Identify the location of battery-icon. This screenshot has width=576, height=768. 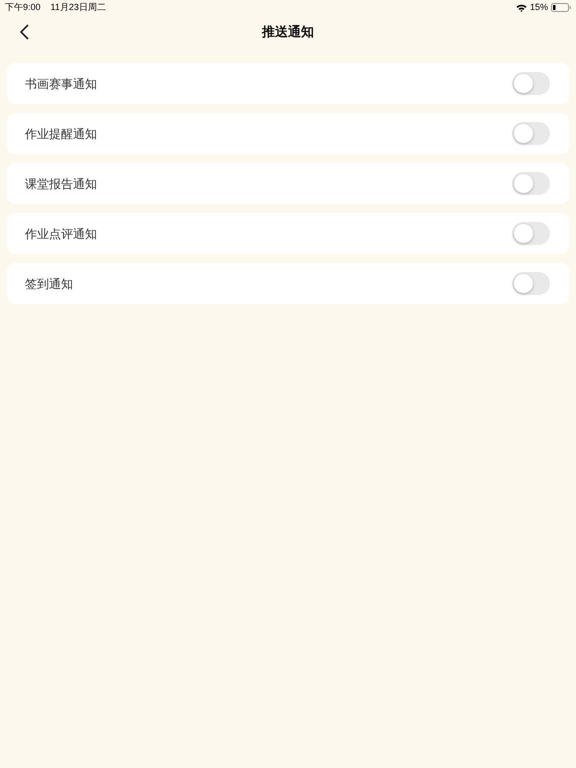
(561, 7).